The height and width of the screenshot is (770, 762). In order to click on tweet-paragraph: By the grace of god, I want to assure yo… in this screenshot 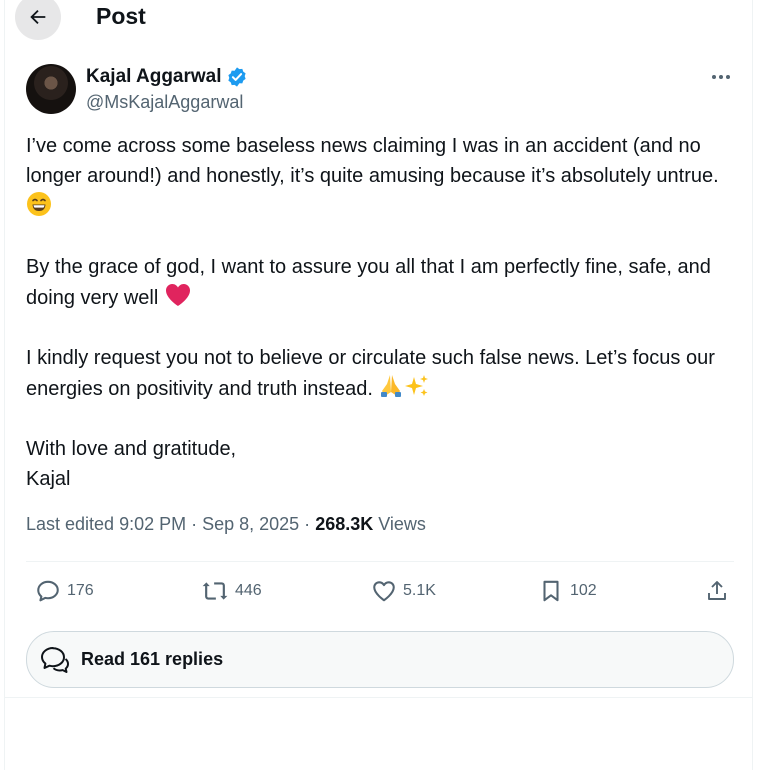, I will do `click(368, 282)`.